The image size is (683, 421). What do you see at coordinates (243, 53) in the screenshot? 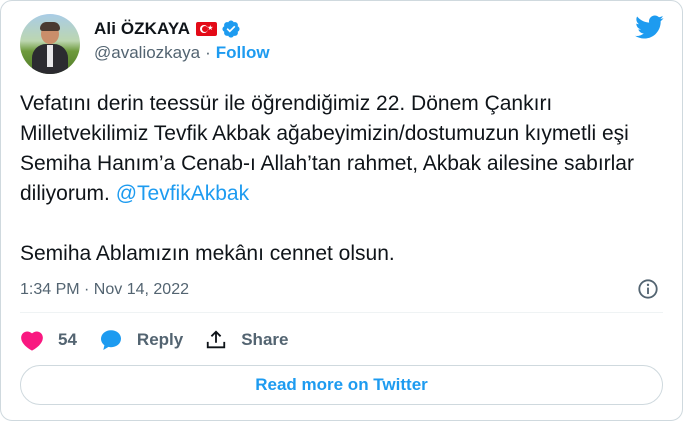
I see `follow-button: Follow` at bounding box center [243, 53].